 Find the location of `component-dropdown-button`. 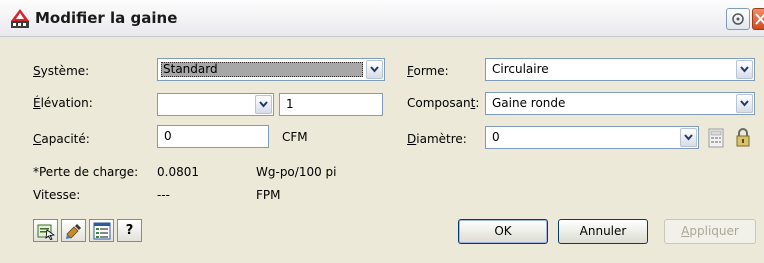

component-dropdown-button is located at coordinates (744, 103).